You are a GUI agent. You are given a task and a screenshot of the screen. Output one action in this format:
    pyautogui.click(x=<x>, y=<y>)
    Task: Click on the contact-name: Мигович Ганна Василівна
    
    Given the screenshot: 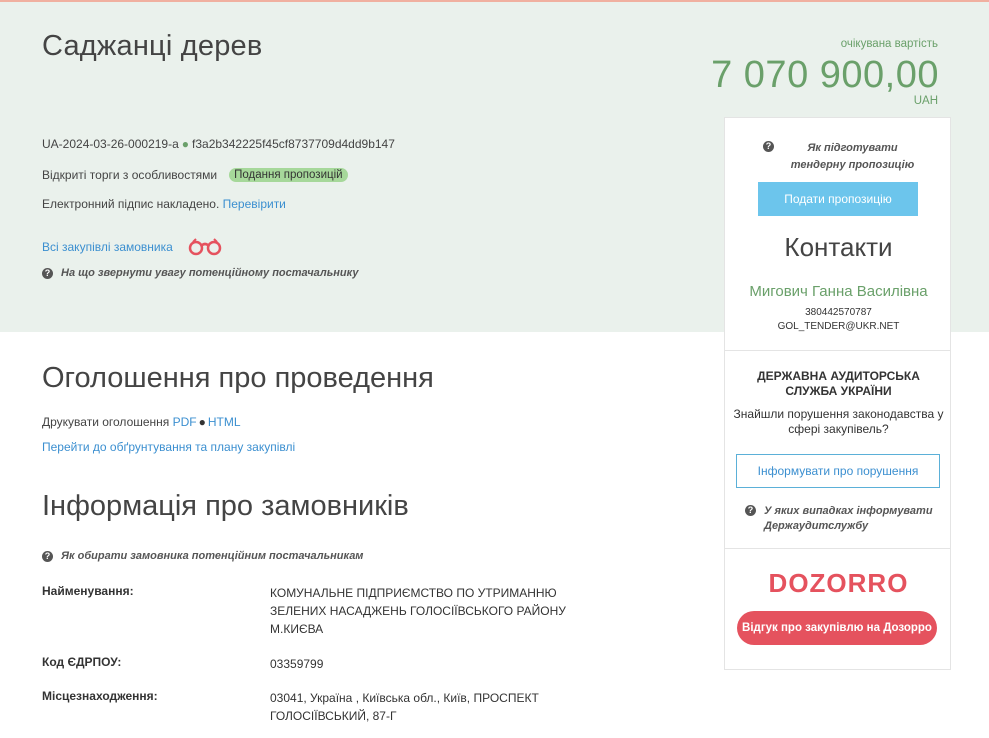 What is the action you would take?
    pyautogui.click(x=838, y=291)
    